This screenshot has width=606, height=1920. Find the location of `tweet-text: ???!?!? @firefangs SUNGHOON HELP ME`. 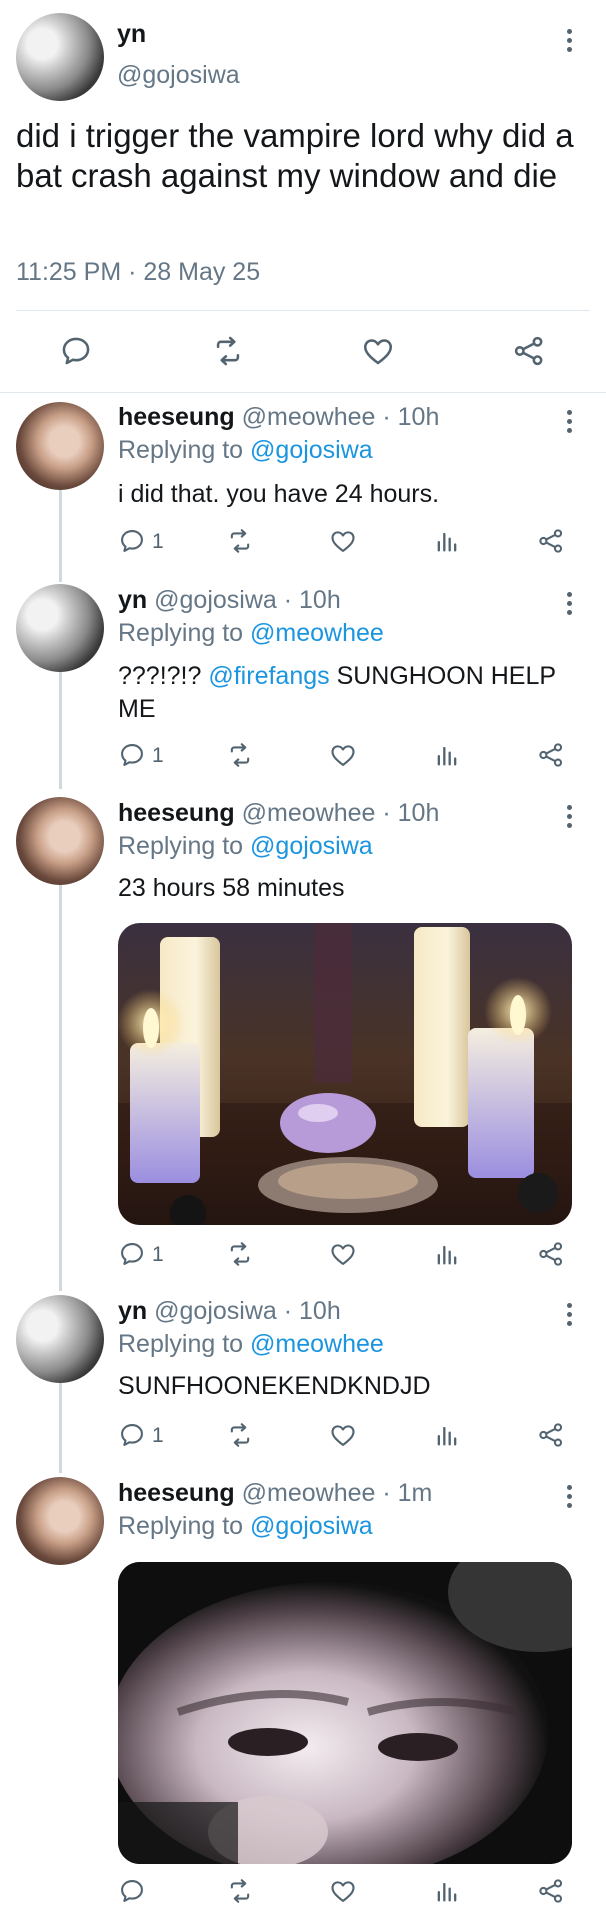

tweet-text: ???!?!? @firefangs SUNGHOON HELP ME is located at coordinates (337, 692).